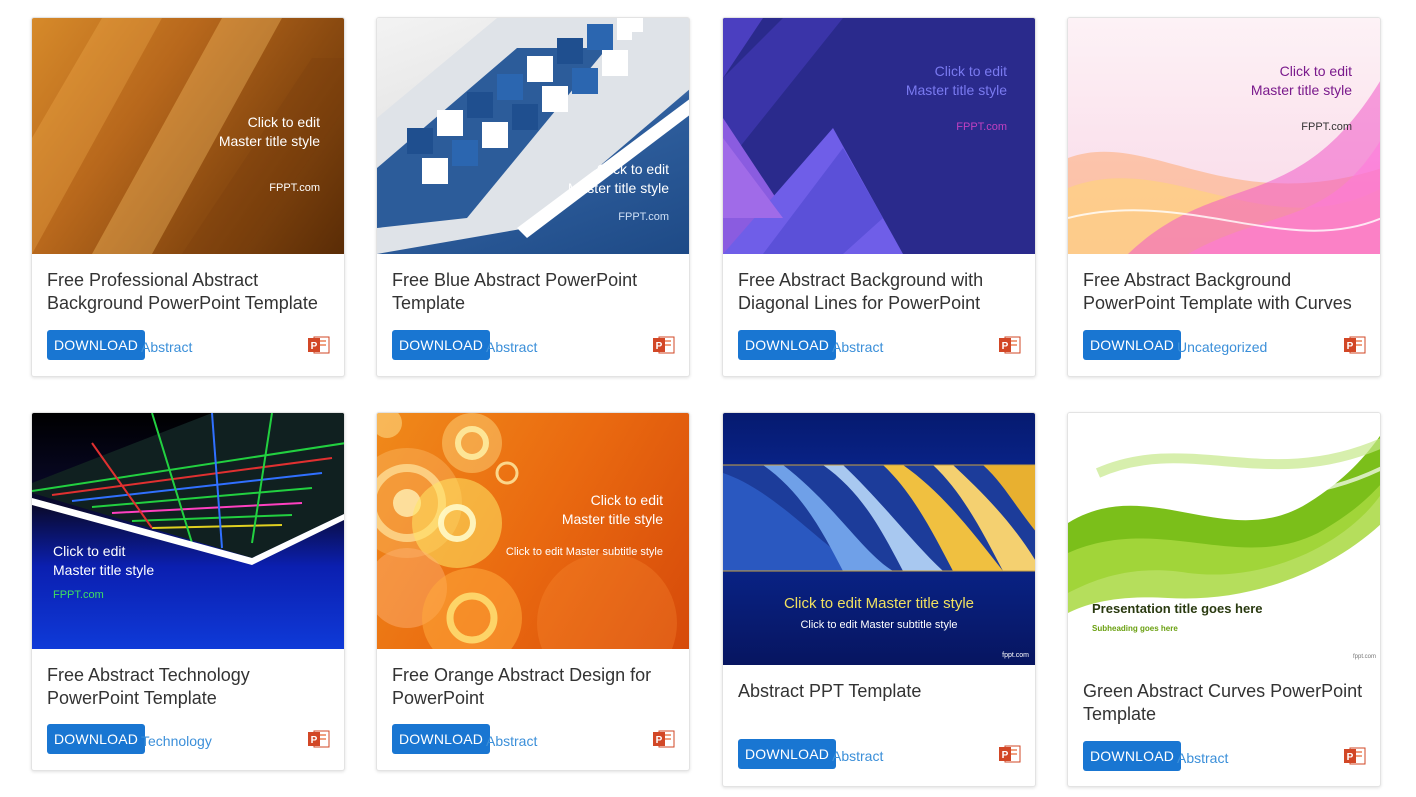 Image resolution: width=1416 pixels, height=797 pixels. What do you see at coordinates (879, 603) in the screenshot?
I see `thumbnail-title: Click to edit Master title style` at bounding box center [879, 603].